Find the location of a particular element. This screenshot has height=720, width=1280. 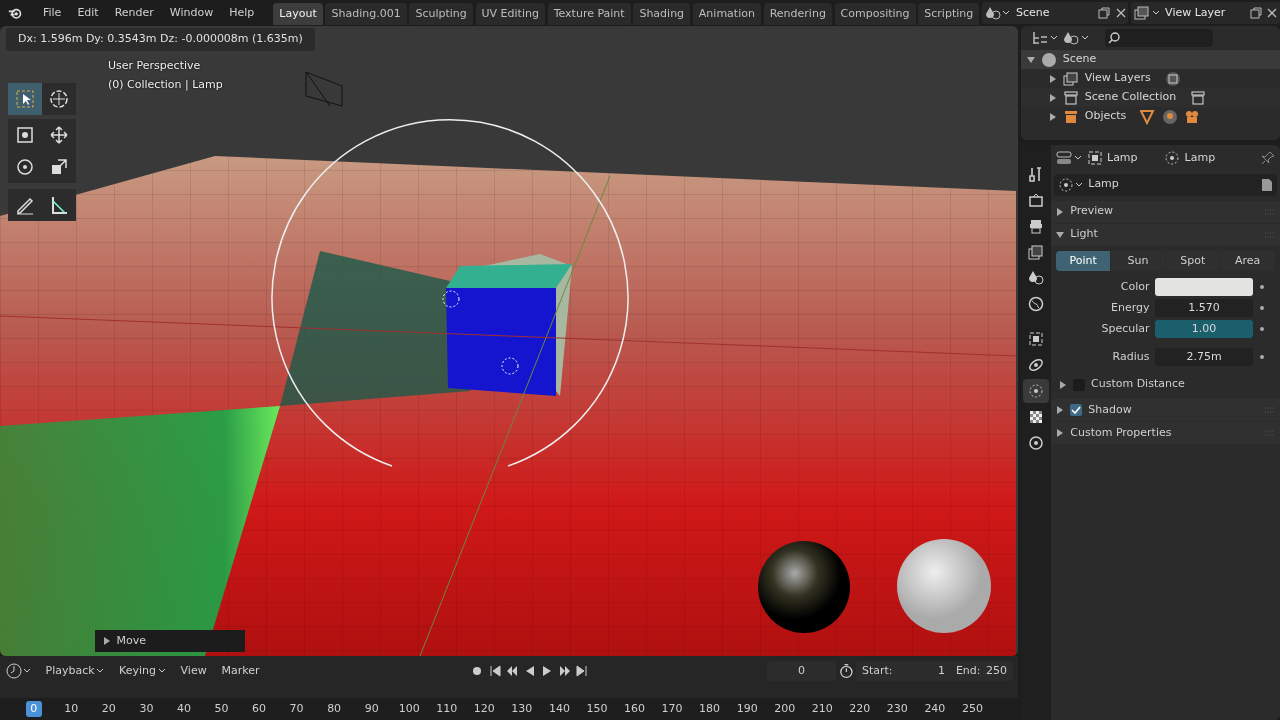

checker-icon is located at coordinates (1035, 417).